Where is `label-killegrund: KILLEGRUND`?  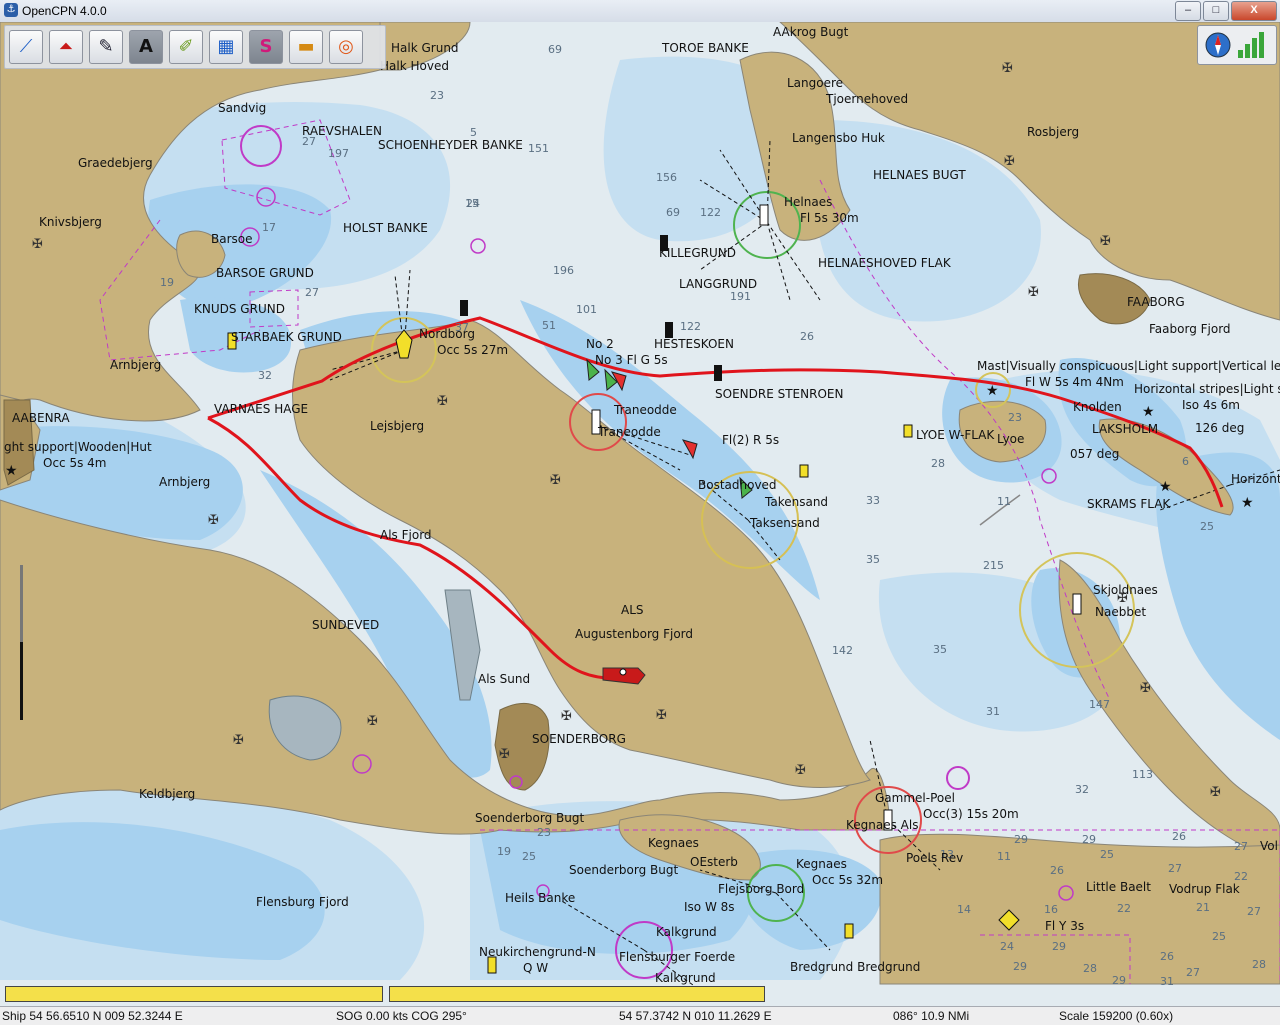
label-killegrund: KILLEGRUND is located at coordinates (697, 253).